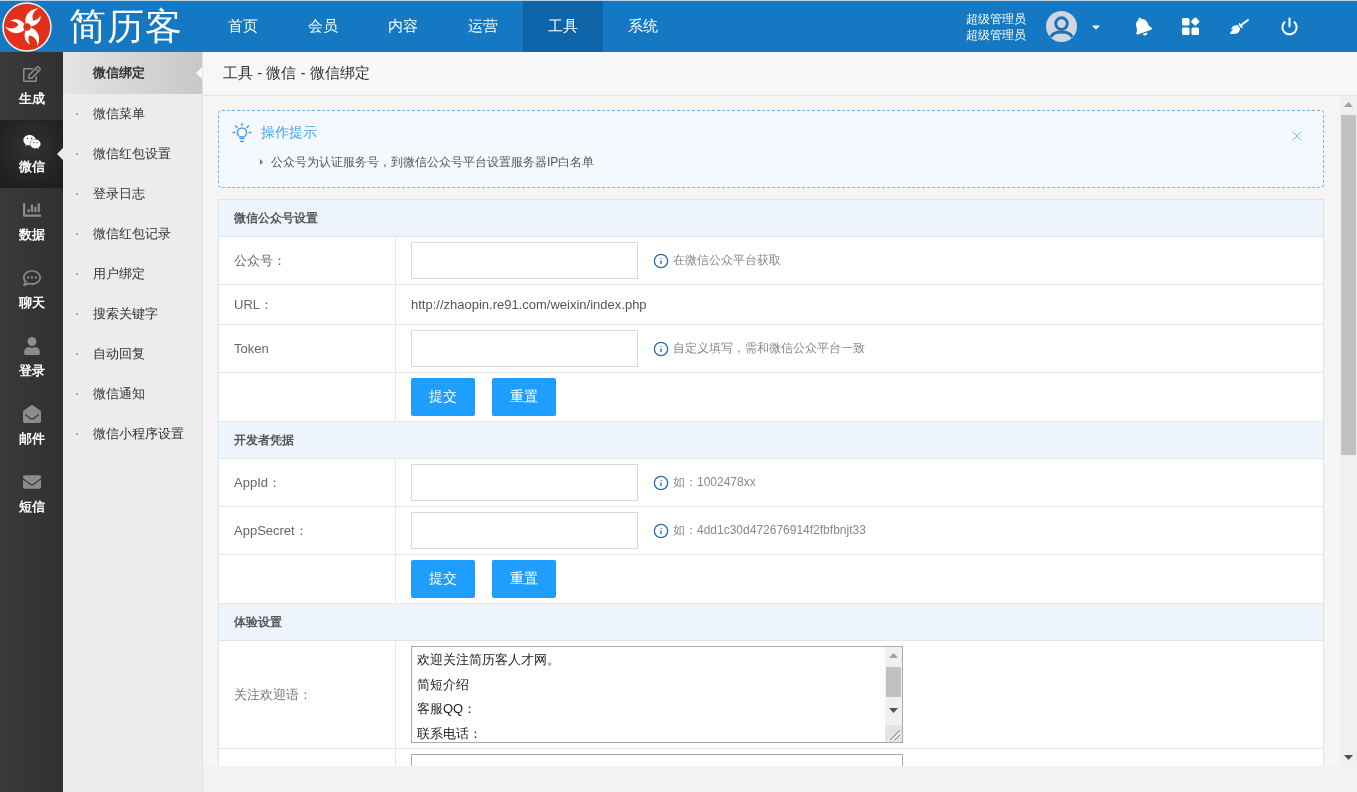 This screenshot has width=1357, height=792. I want to click on module-item: 短信, so click(31, 494).